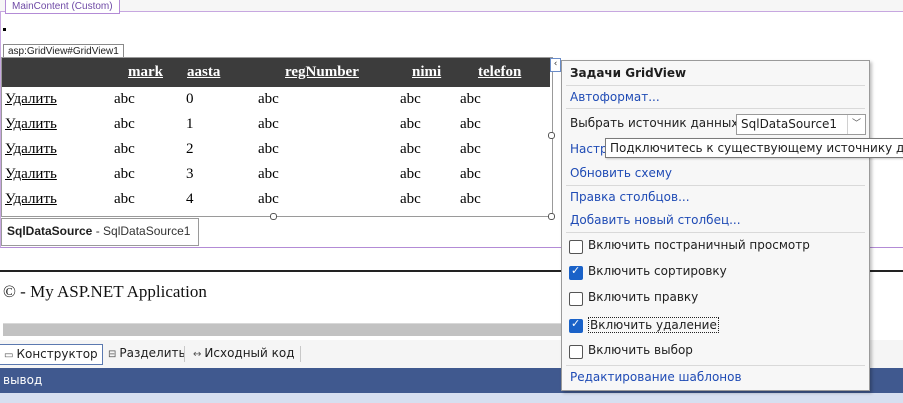 The image size is (903, 403). What do you see at coordinates (576, 325) in the screenshot?
I see `checkbox-deleting` at bounding box center [576, 325].